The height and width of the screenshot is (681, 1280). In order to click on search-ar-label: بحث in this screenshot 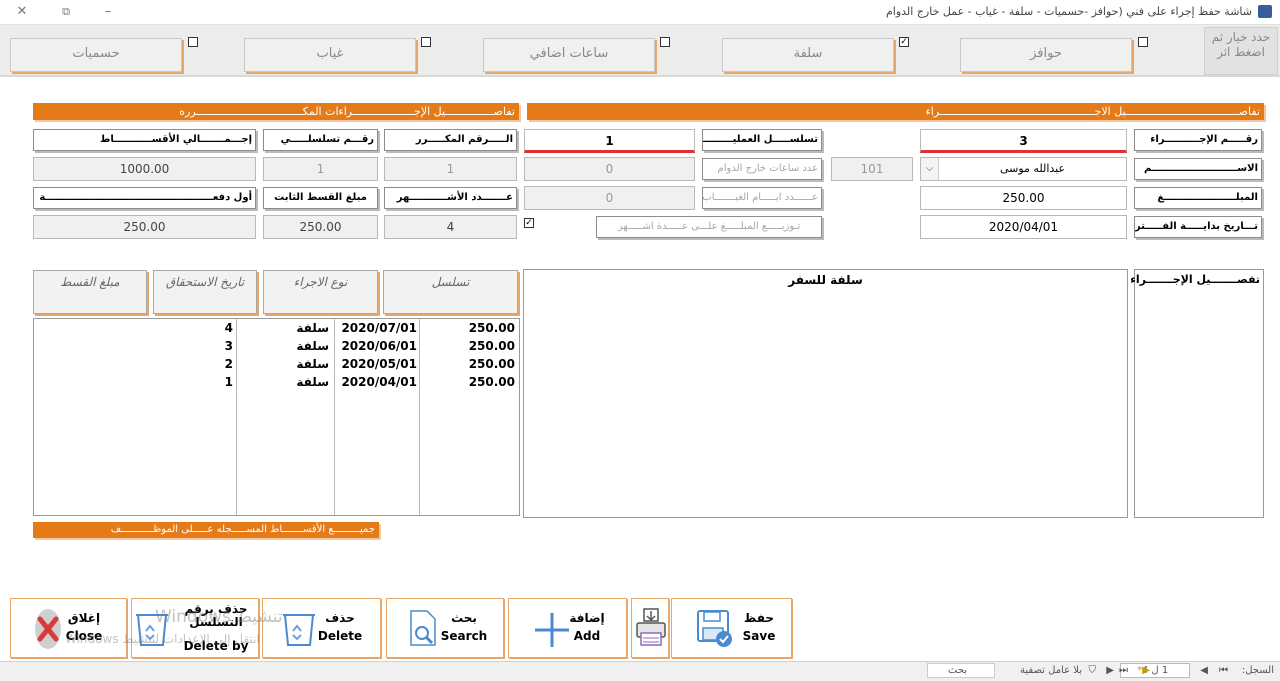, I will do `click(464, 618)`.